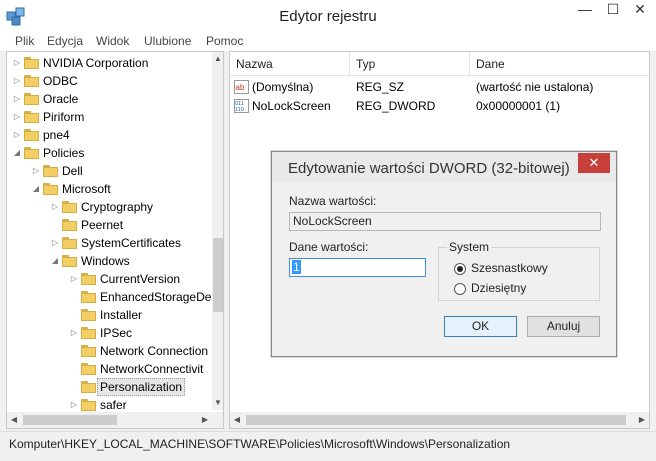 The height and width of the screenshot is (461, 656). What do you see at coordinates (109, 135) in the screenshot?
I see `tree-item: ▷ pne4` at bounding box center [109, 135].